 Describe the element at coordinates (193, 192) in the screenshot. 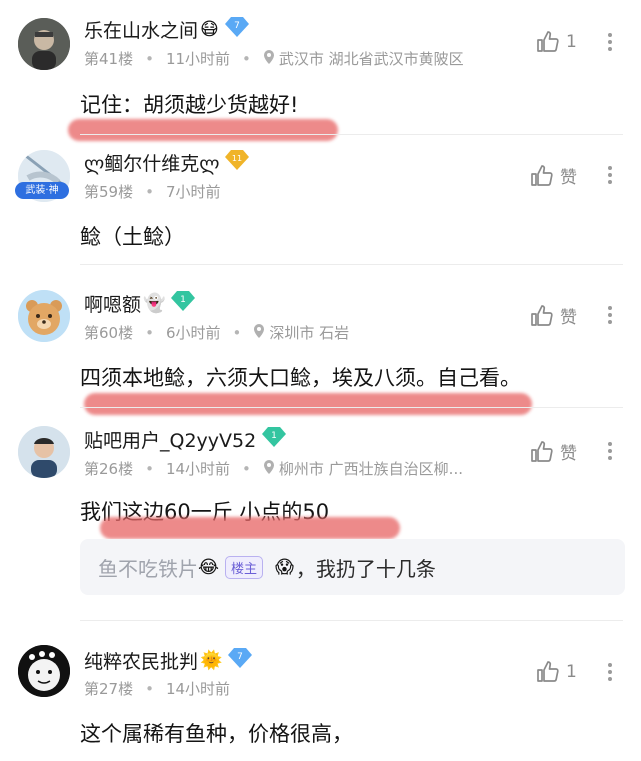

I see `time-ago: 7小时前` at that location.